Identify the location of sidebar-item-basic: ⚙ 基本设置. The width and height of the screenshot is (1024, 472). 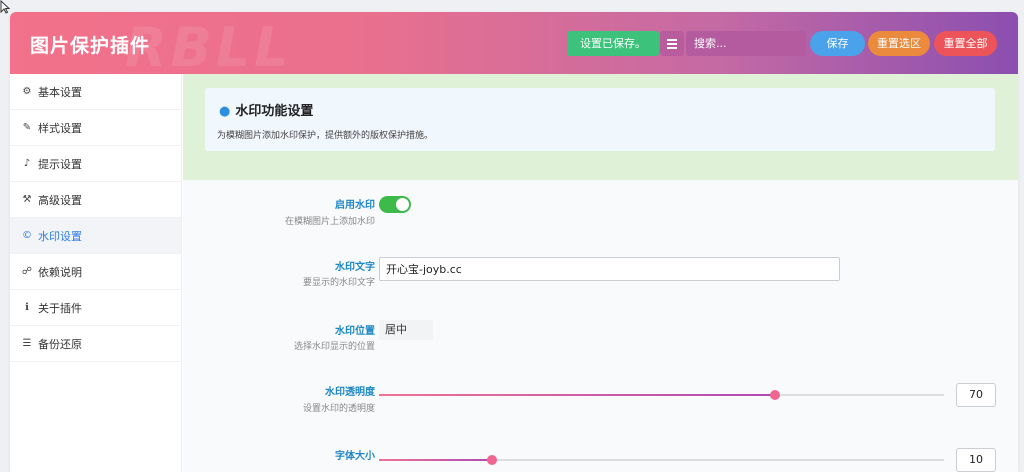
(95, 92).